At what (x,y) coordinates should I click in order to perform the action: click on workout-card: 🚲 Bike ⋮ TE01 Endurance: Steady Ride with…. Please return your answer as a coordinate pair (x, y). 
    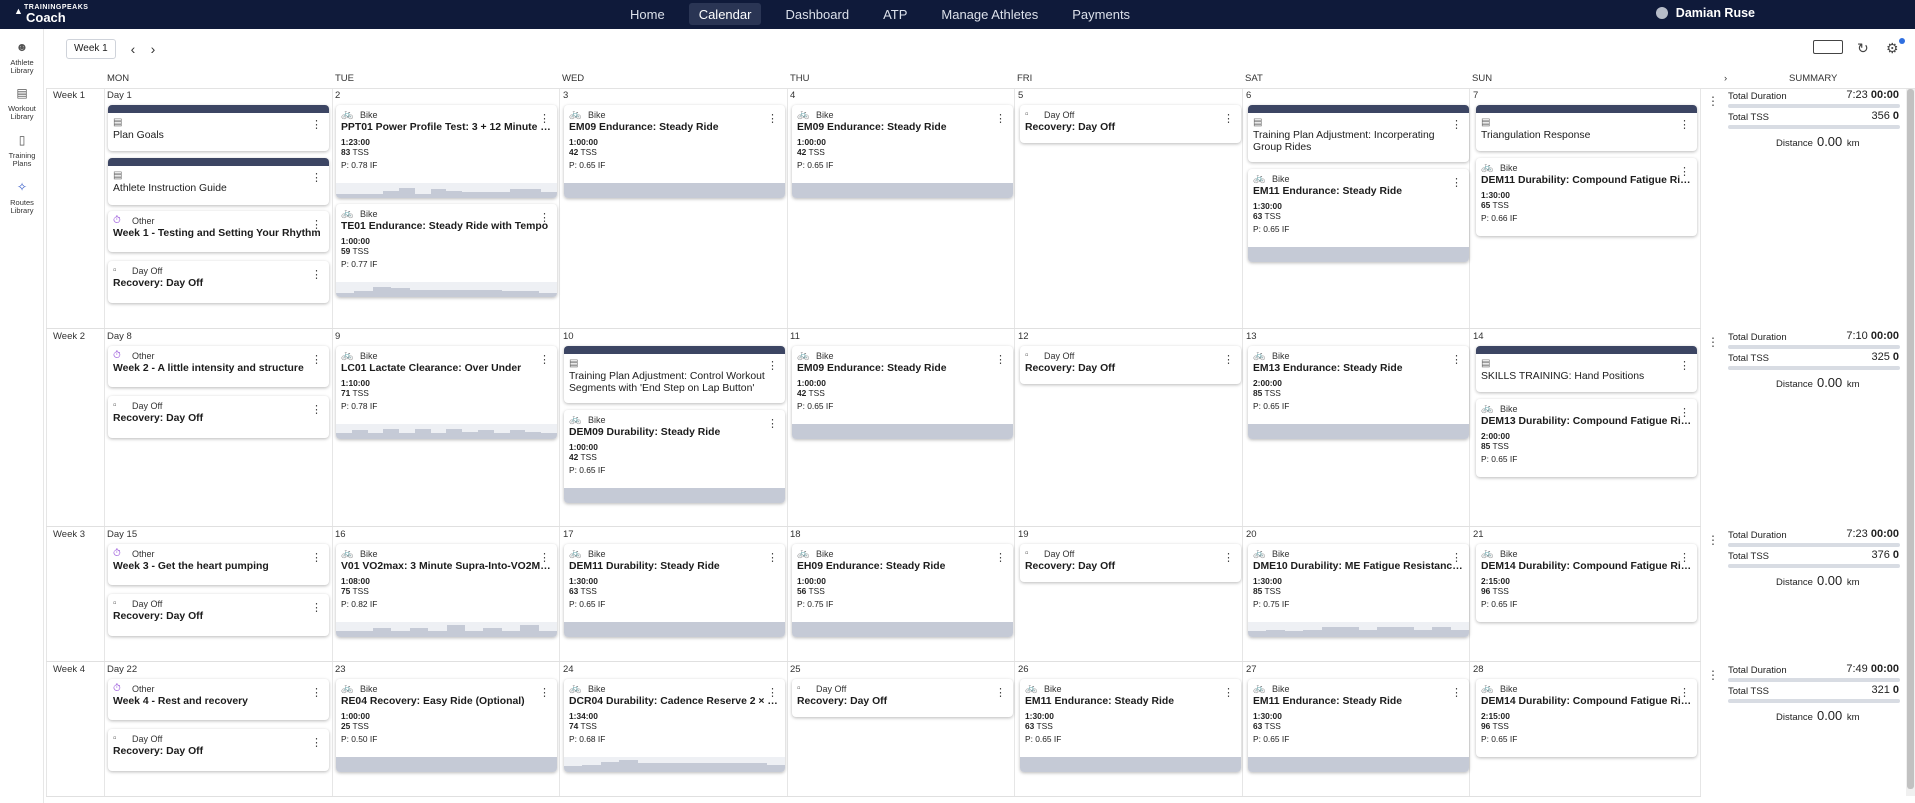
    Looking at the image, I should click on (446, 250).